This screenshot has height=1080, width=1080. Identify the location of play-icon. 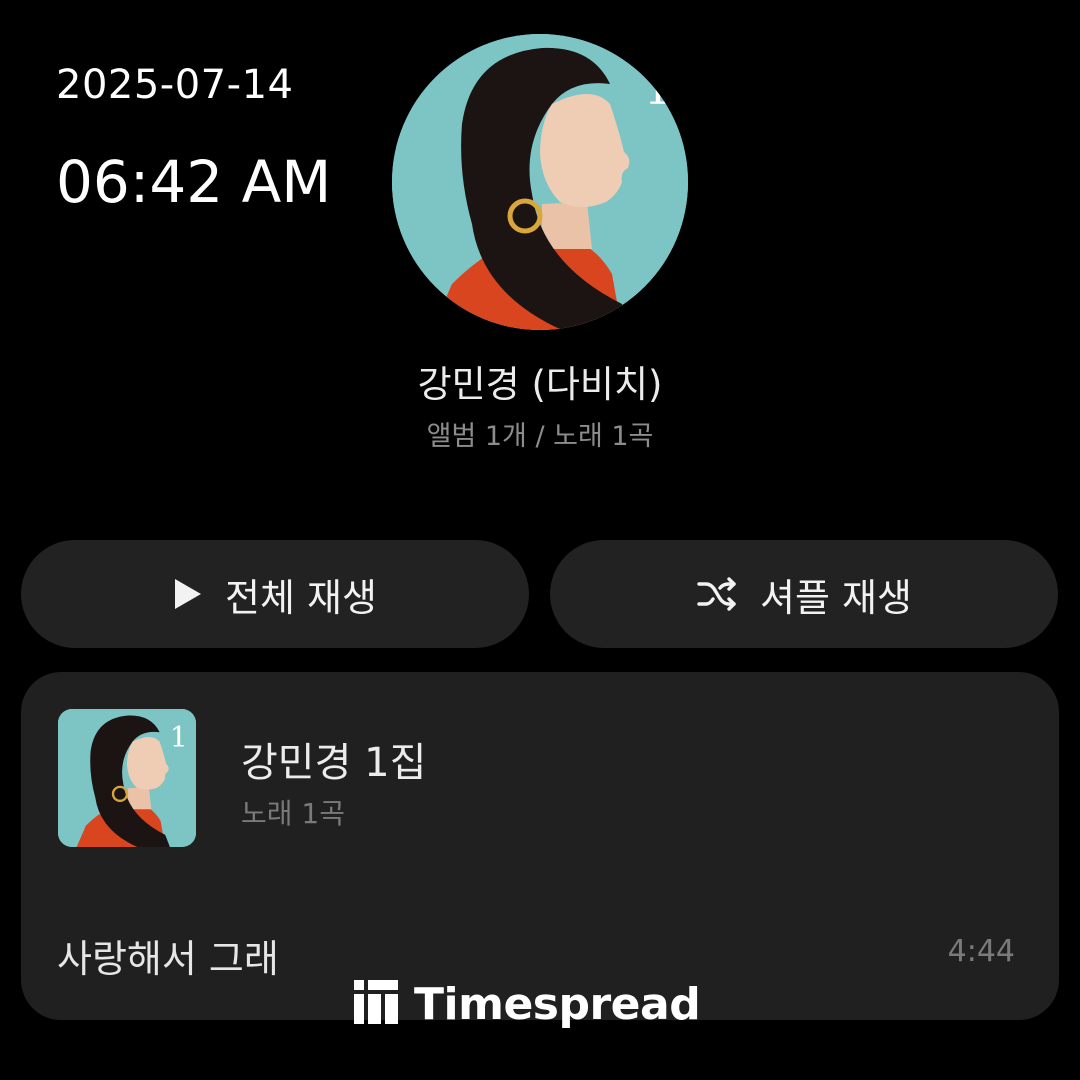
(188, 594).